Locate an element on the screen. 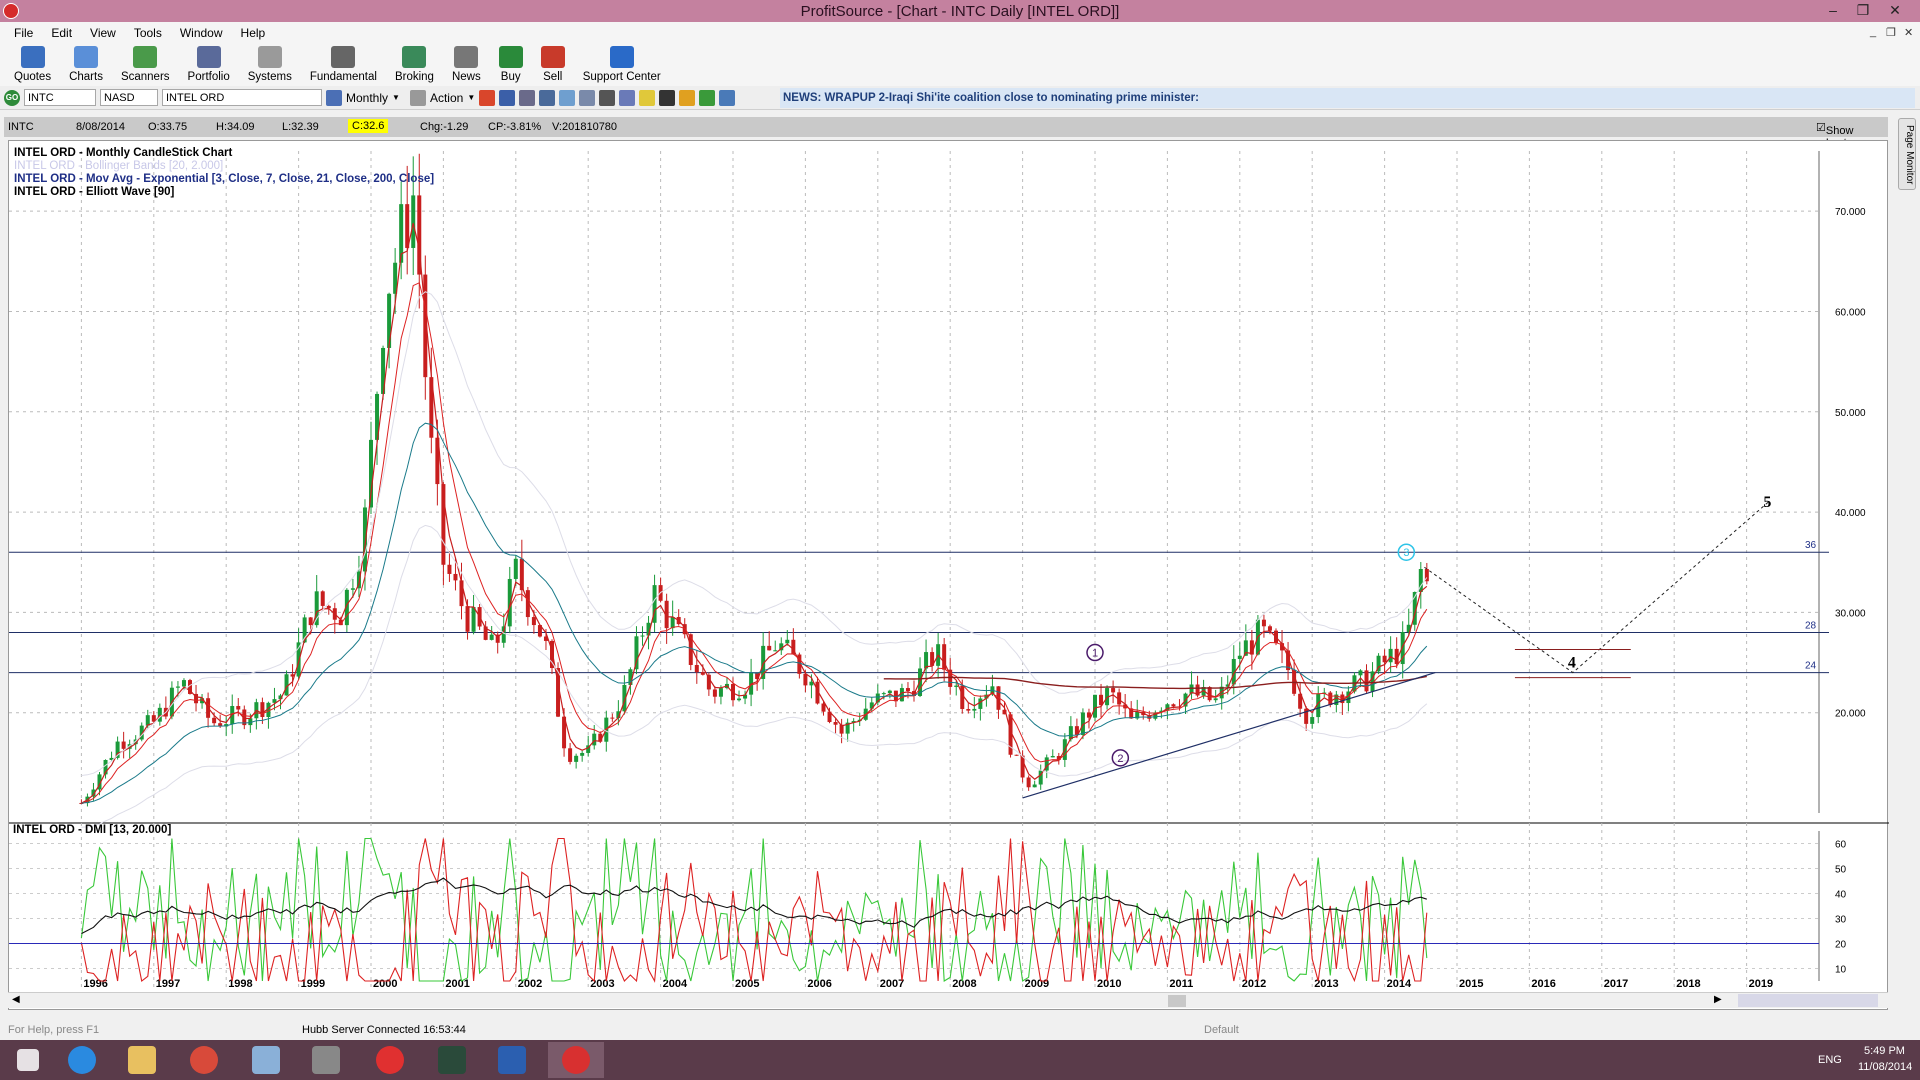  security-name-input is located at coordinates (242, 97).